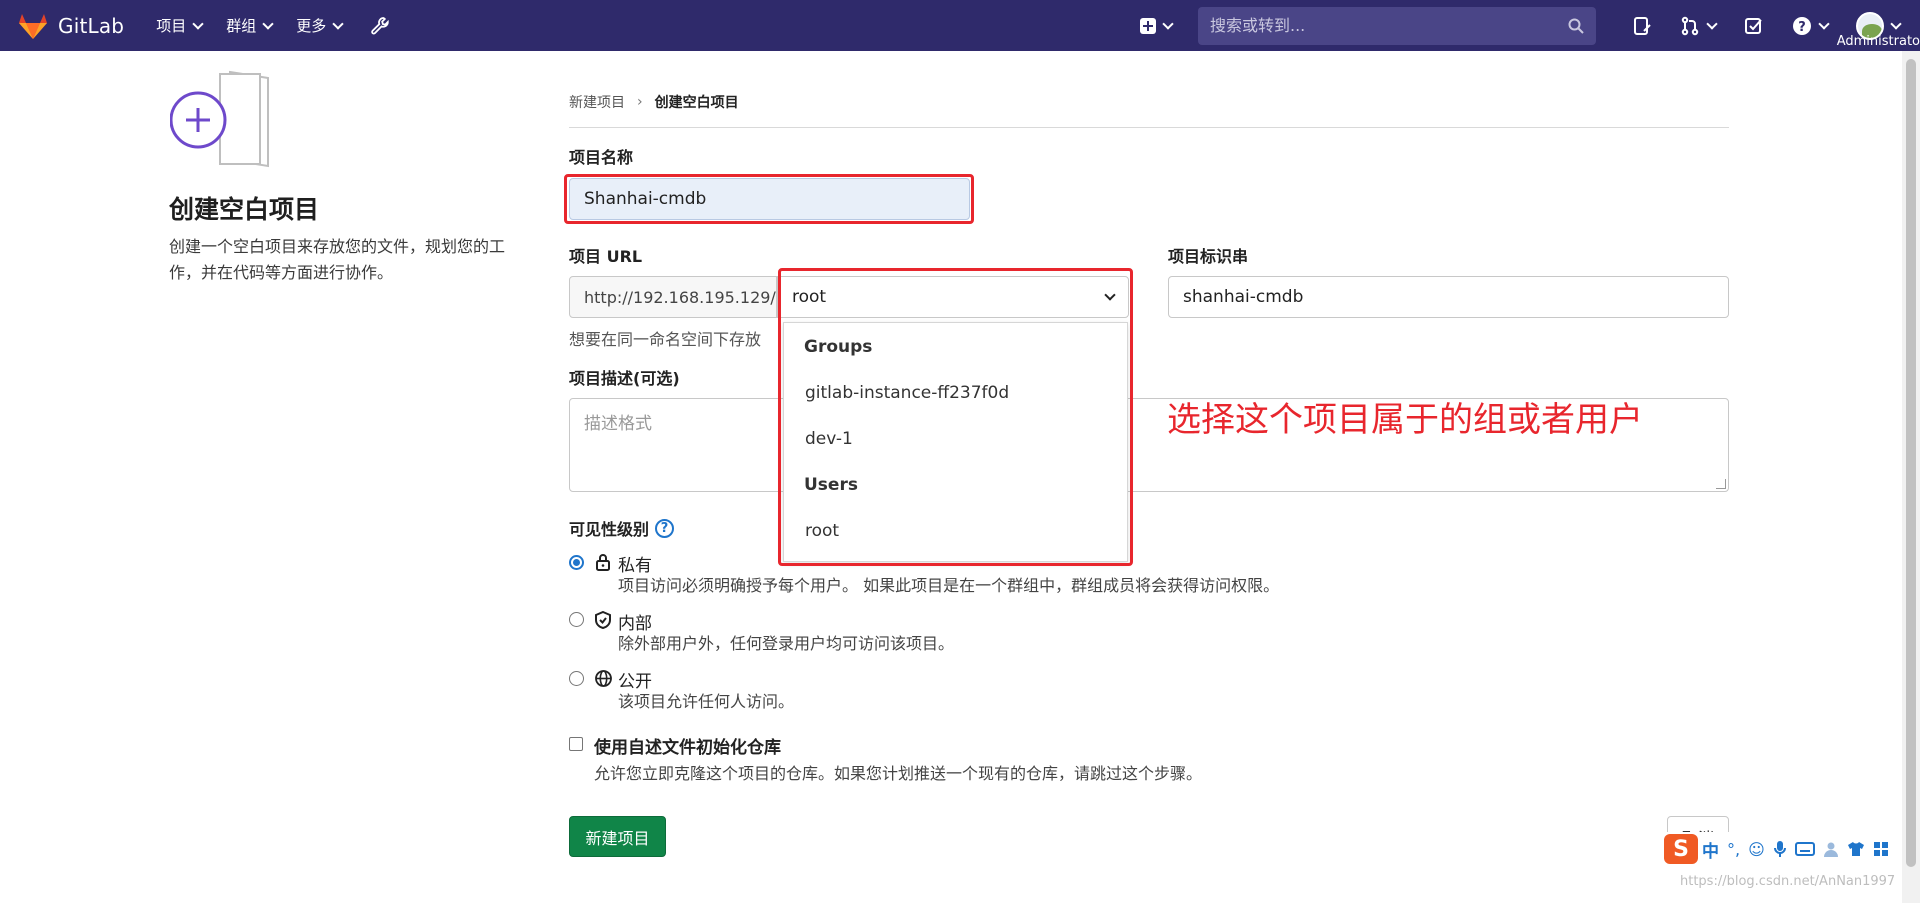  Describe the element at coordinates (617, 836) in the screenshot. I see `create-project-button: 新建项目` at that location.